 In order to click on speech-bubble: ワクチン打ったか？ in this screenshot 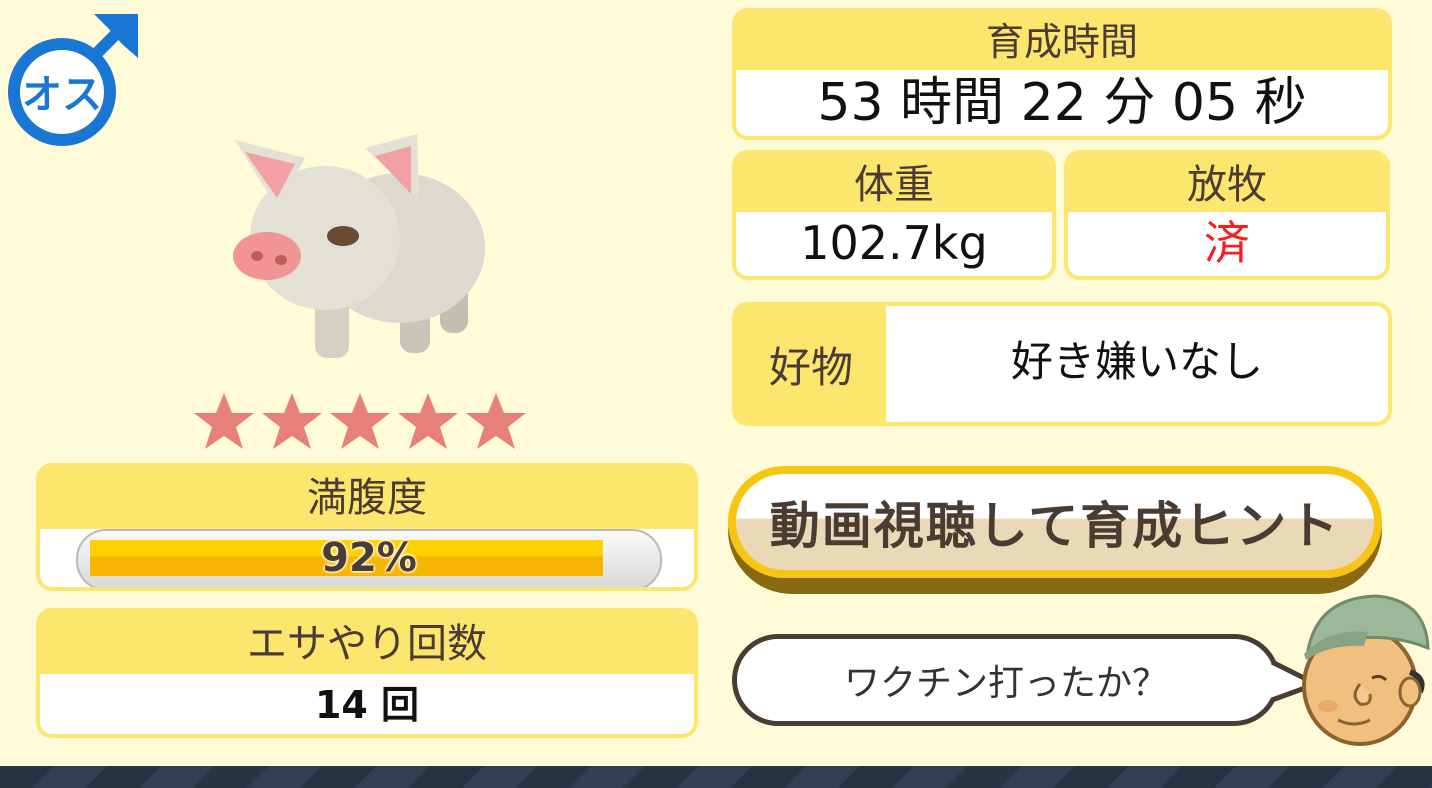, I will do `click(1006, 680)`.